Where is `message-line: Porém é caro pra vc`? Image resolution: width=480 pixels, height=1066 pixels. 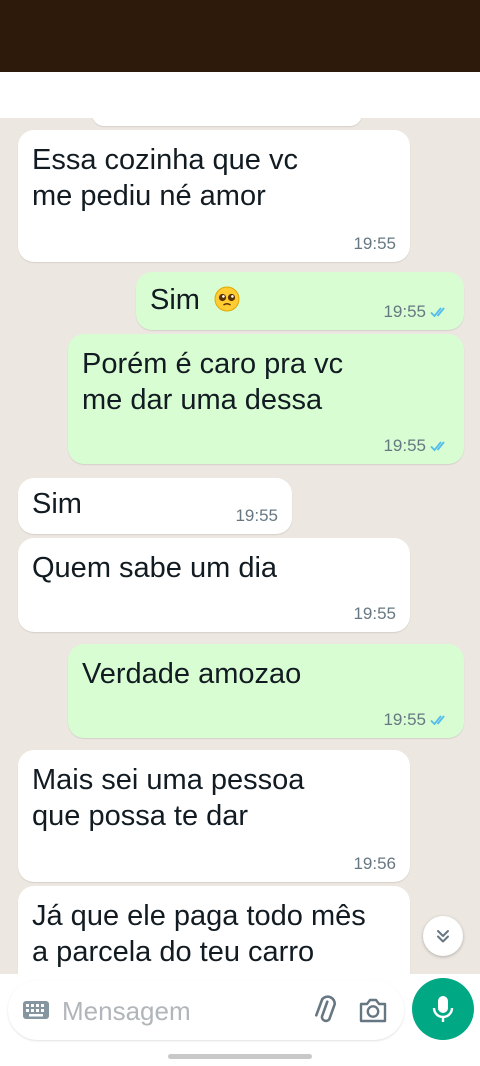
message-line: Porém é caro pra vc is located at coordinates (213, 364).